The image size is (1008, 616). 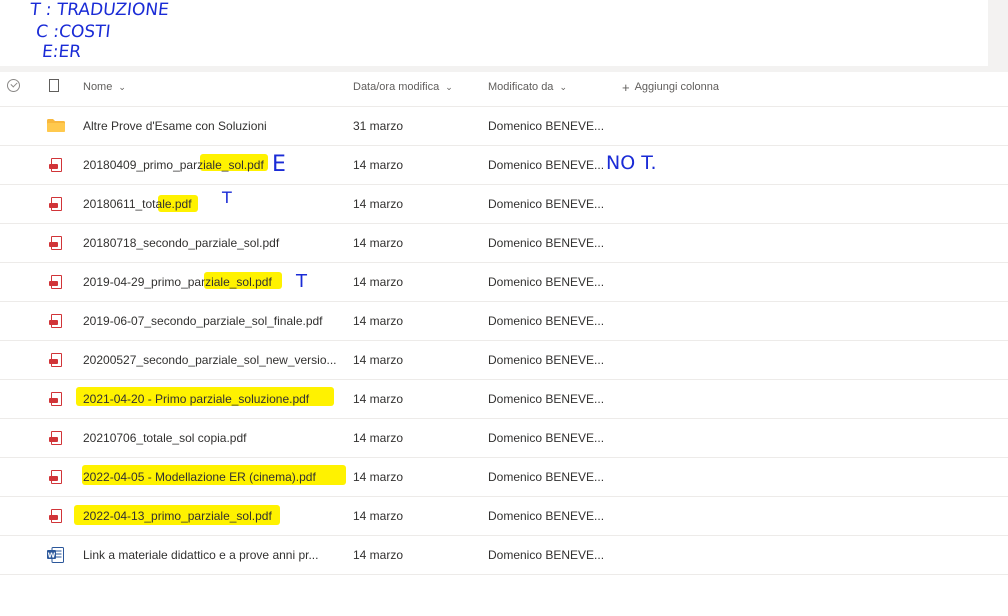 What do you see at coordinates (177, 282) in the screenshot?
I see `file-name: 2019-04-29_primo_parziale_sol.pdf` at bounding box center [177, 282].